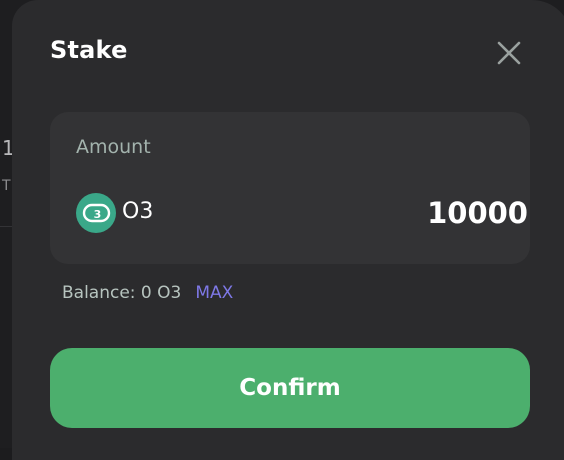 The height and width of the screenshot is (460, 564). I want to click on balance-row: Balance: 0 O3 MAX, so click(147, 293).